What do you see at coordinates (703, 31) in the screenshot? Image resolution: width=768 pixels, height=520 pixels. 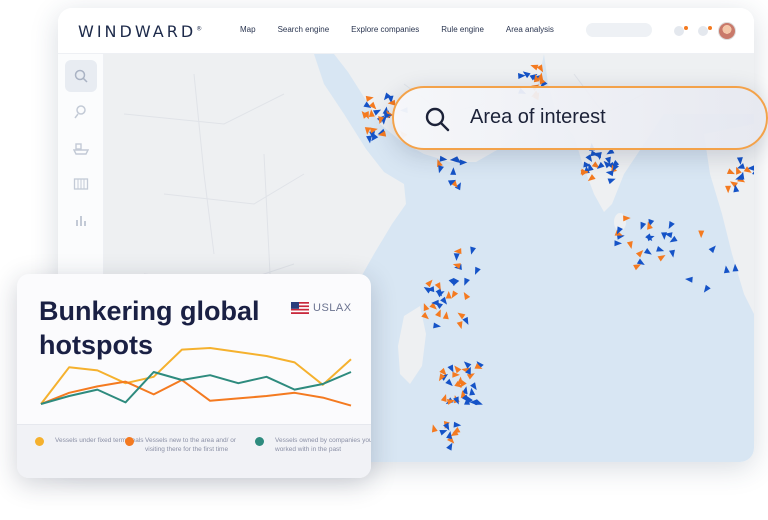 I see `alerts-icon` at bounding box center [703, 31].